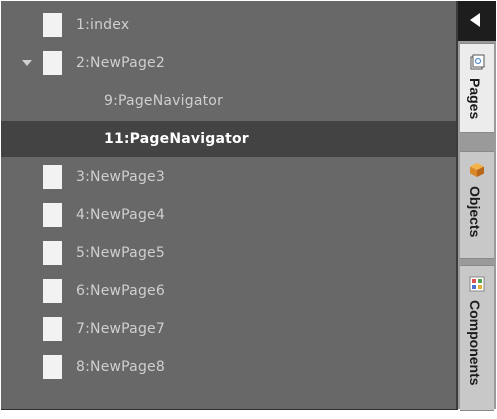 The image size is (497, 419). Describe the element at coordinates (120, 367) in the screenshot. I see `tree-item-label: 8:NewPage8` at that location.